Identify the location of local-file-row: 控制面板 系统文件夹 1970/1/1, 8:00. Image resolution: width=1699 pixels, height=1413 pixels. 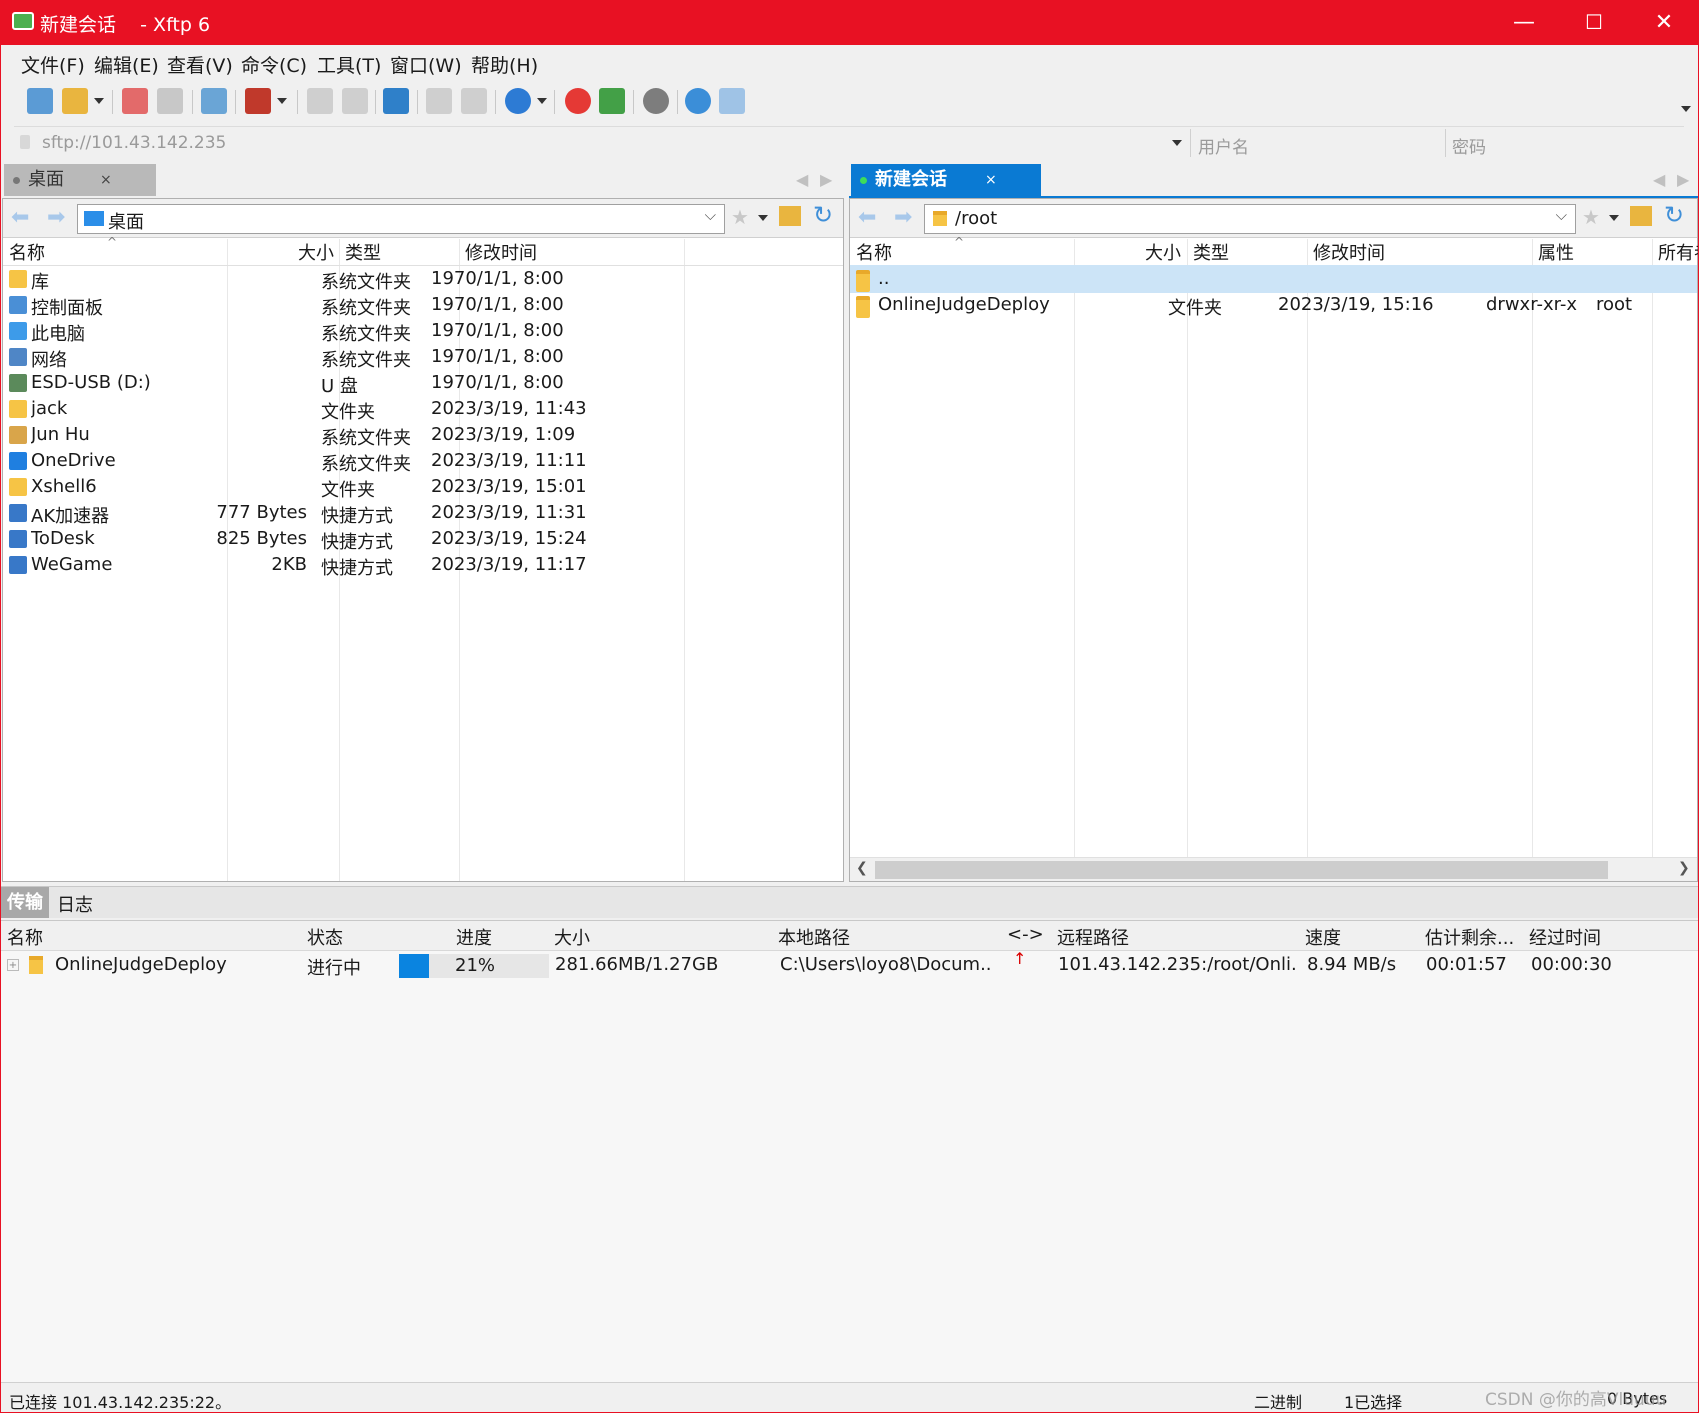
(423, 305).